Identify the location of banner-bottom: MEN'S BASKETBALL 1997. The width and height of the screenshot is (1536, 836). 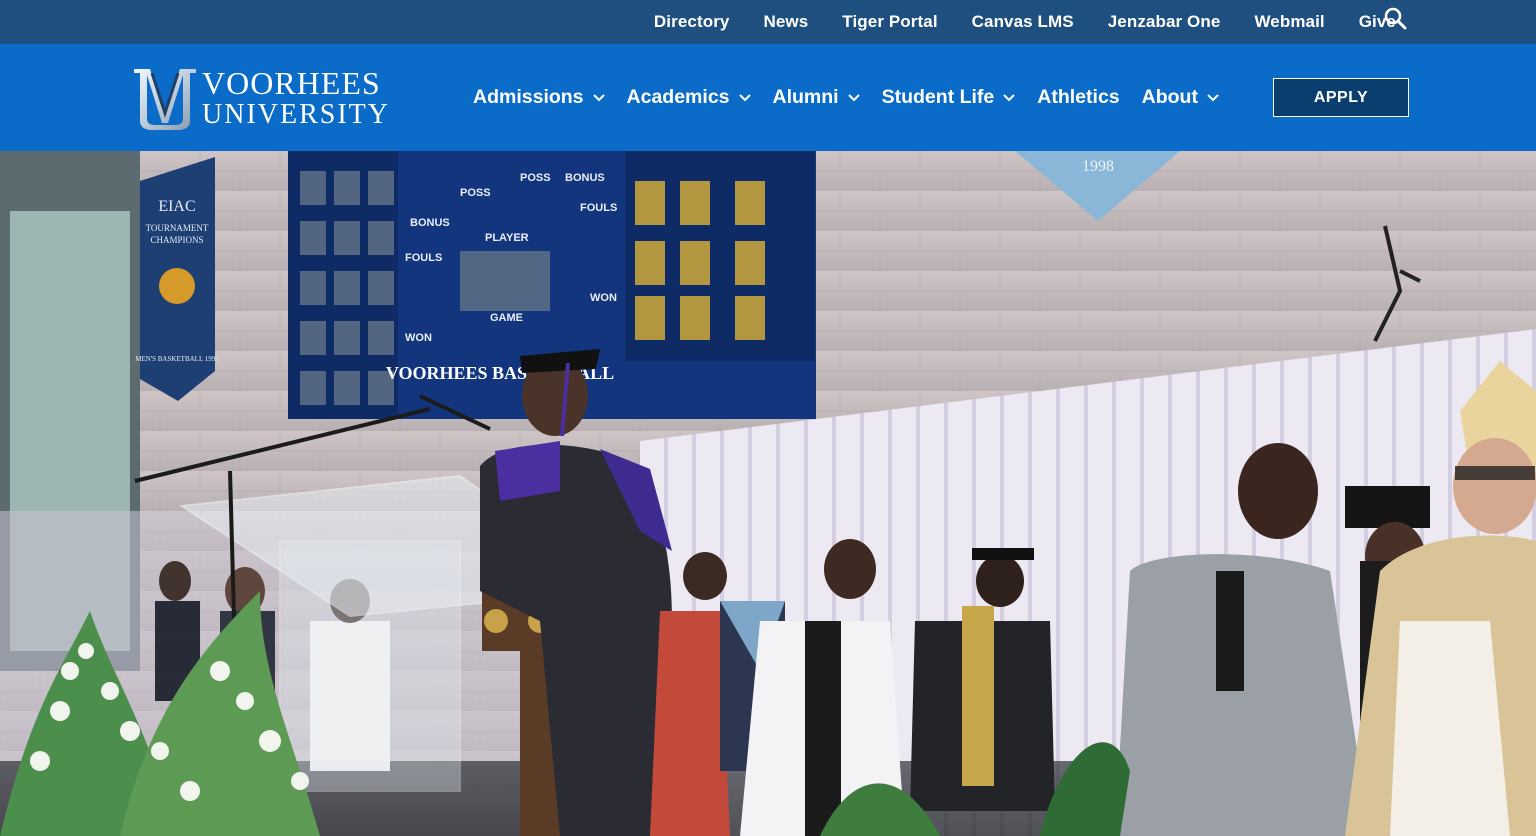
(177, 359).